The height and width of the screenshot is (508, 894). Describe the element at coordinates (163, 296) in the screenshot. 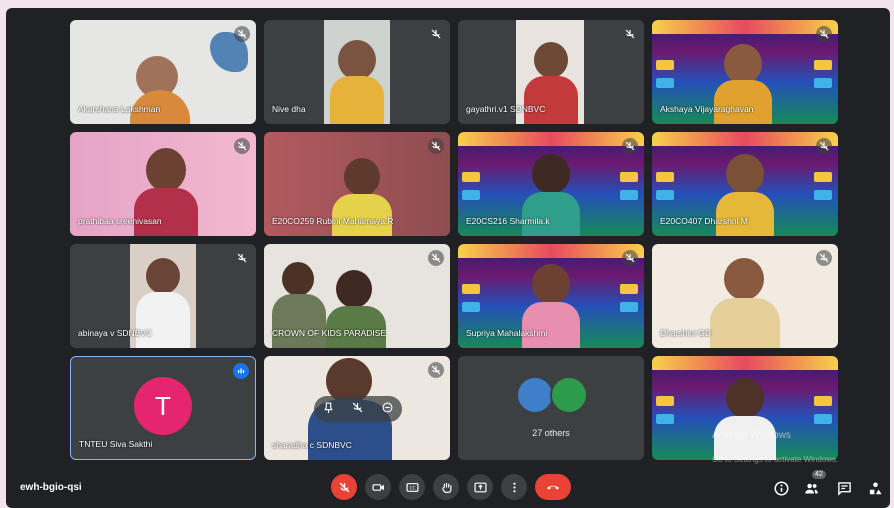

I see `participant-tile: abinaya v SDNBVC` at that location.